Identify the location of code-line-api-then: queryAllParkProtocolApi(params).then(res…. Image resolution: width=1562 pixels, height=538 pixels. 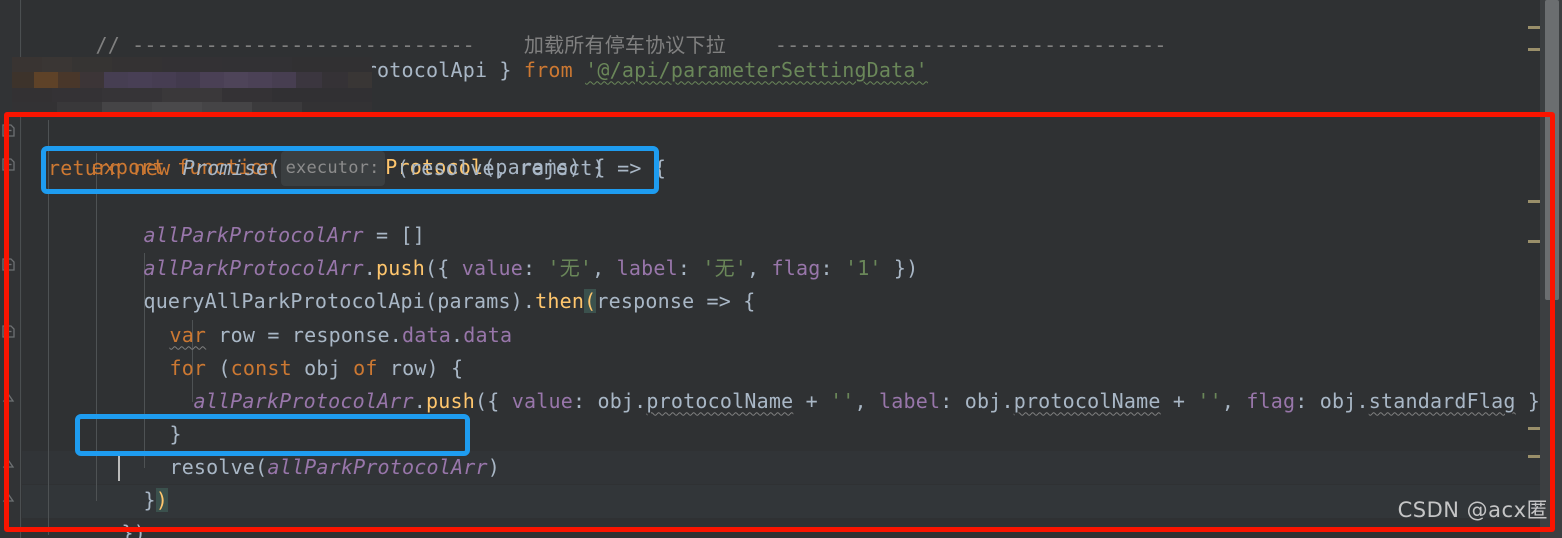
(413, 283).